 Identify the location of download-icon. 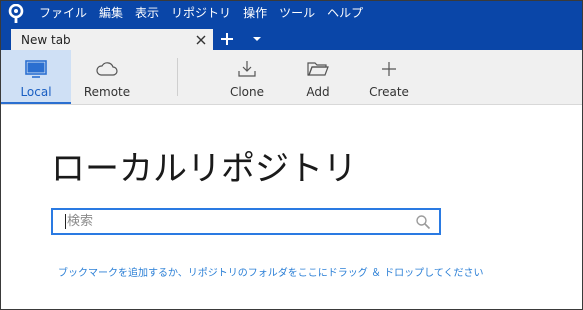
(247, 69).